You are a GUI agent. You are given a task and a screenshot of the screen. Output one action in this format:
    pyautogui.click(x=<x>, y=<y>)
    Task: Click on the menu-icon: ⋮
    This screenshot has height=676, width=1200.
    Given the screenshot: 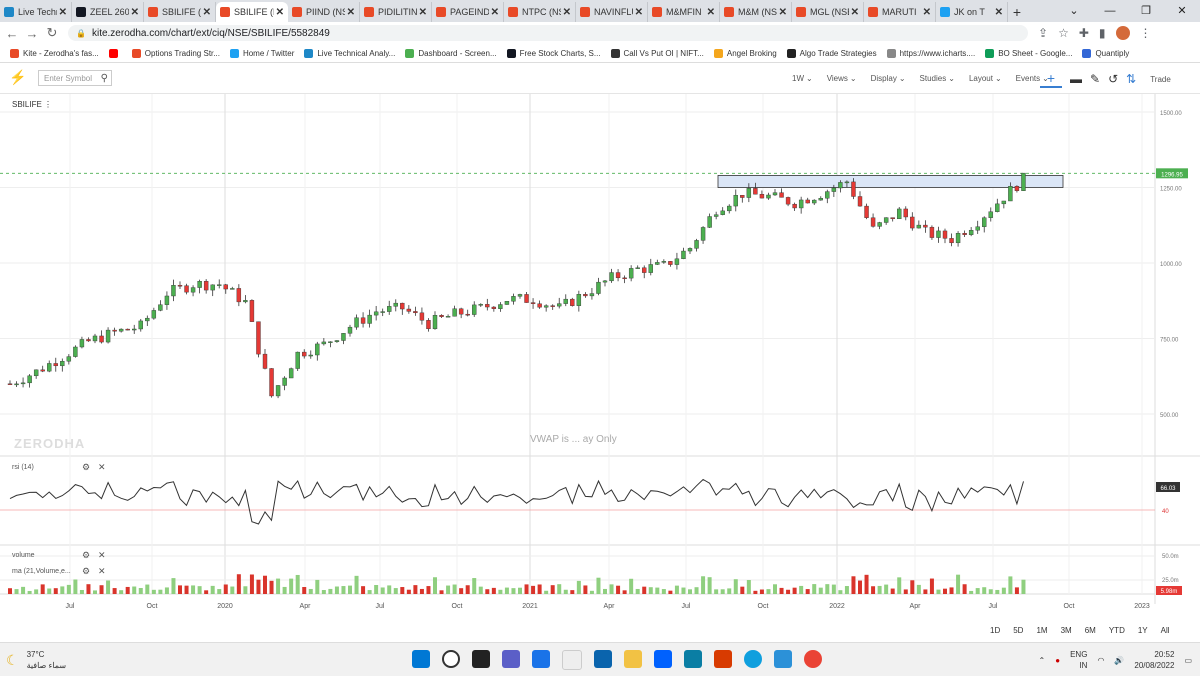 What is the action you would take?
    pyautogui.click(x=1146, y=33)
    